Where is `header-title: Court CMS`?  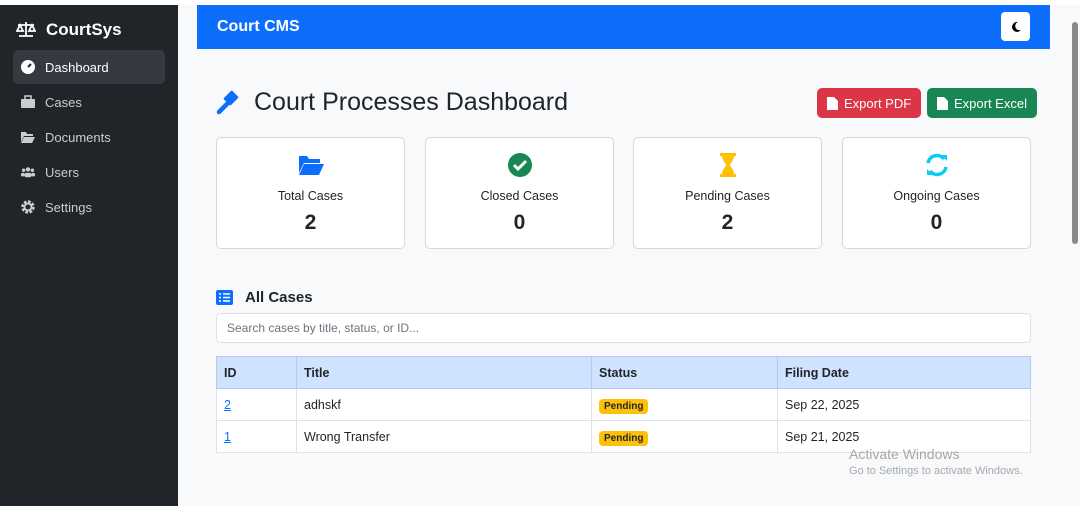 header-title: Court CMS is located at coordinates (258, 26).